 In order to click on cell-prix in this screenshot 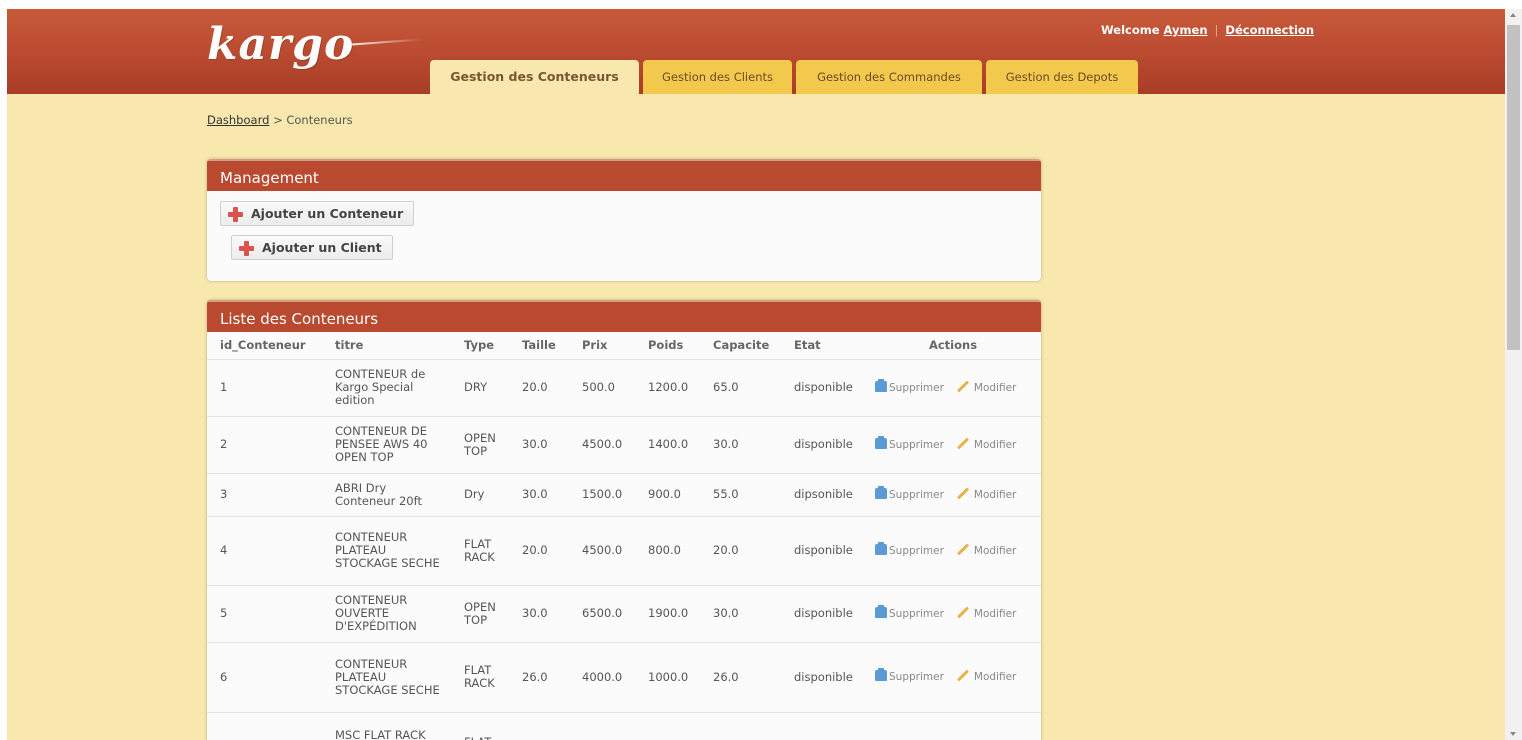, I will do `click(602, 726)`.